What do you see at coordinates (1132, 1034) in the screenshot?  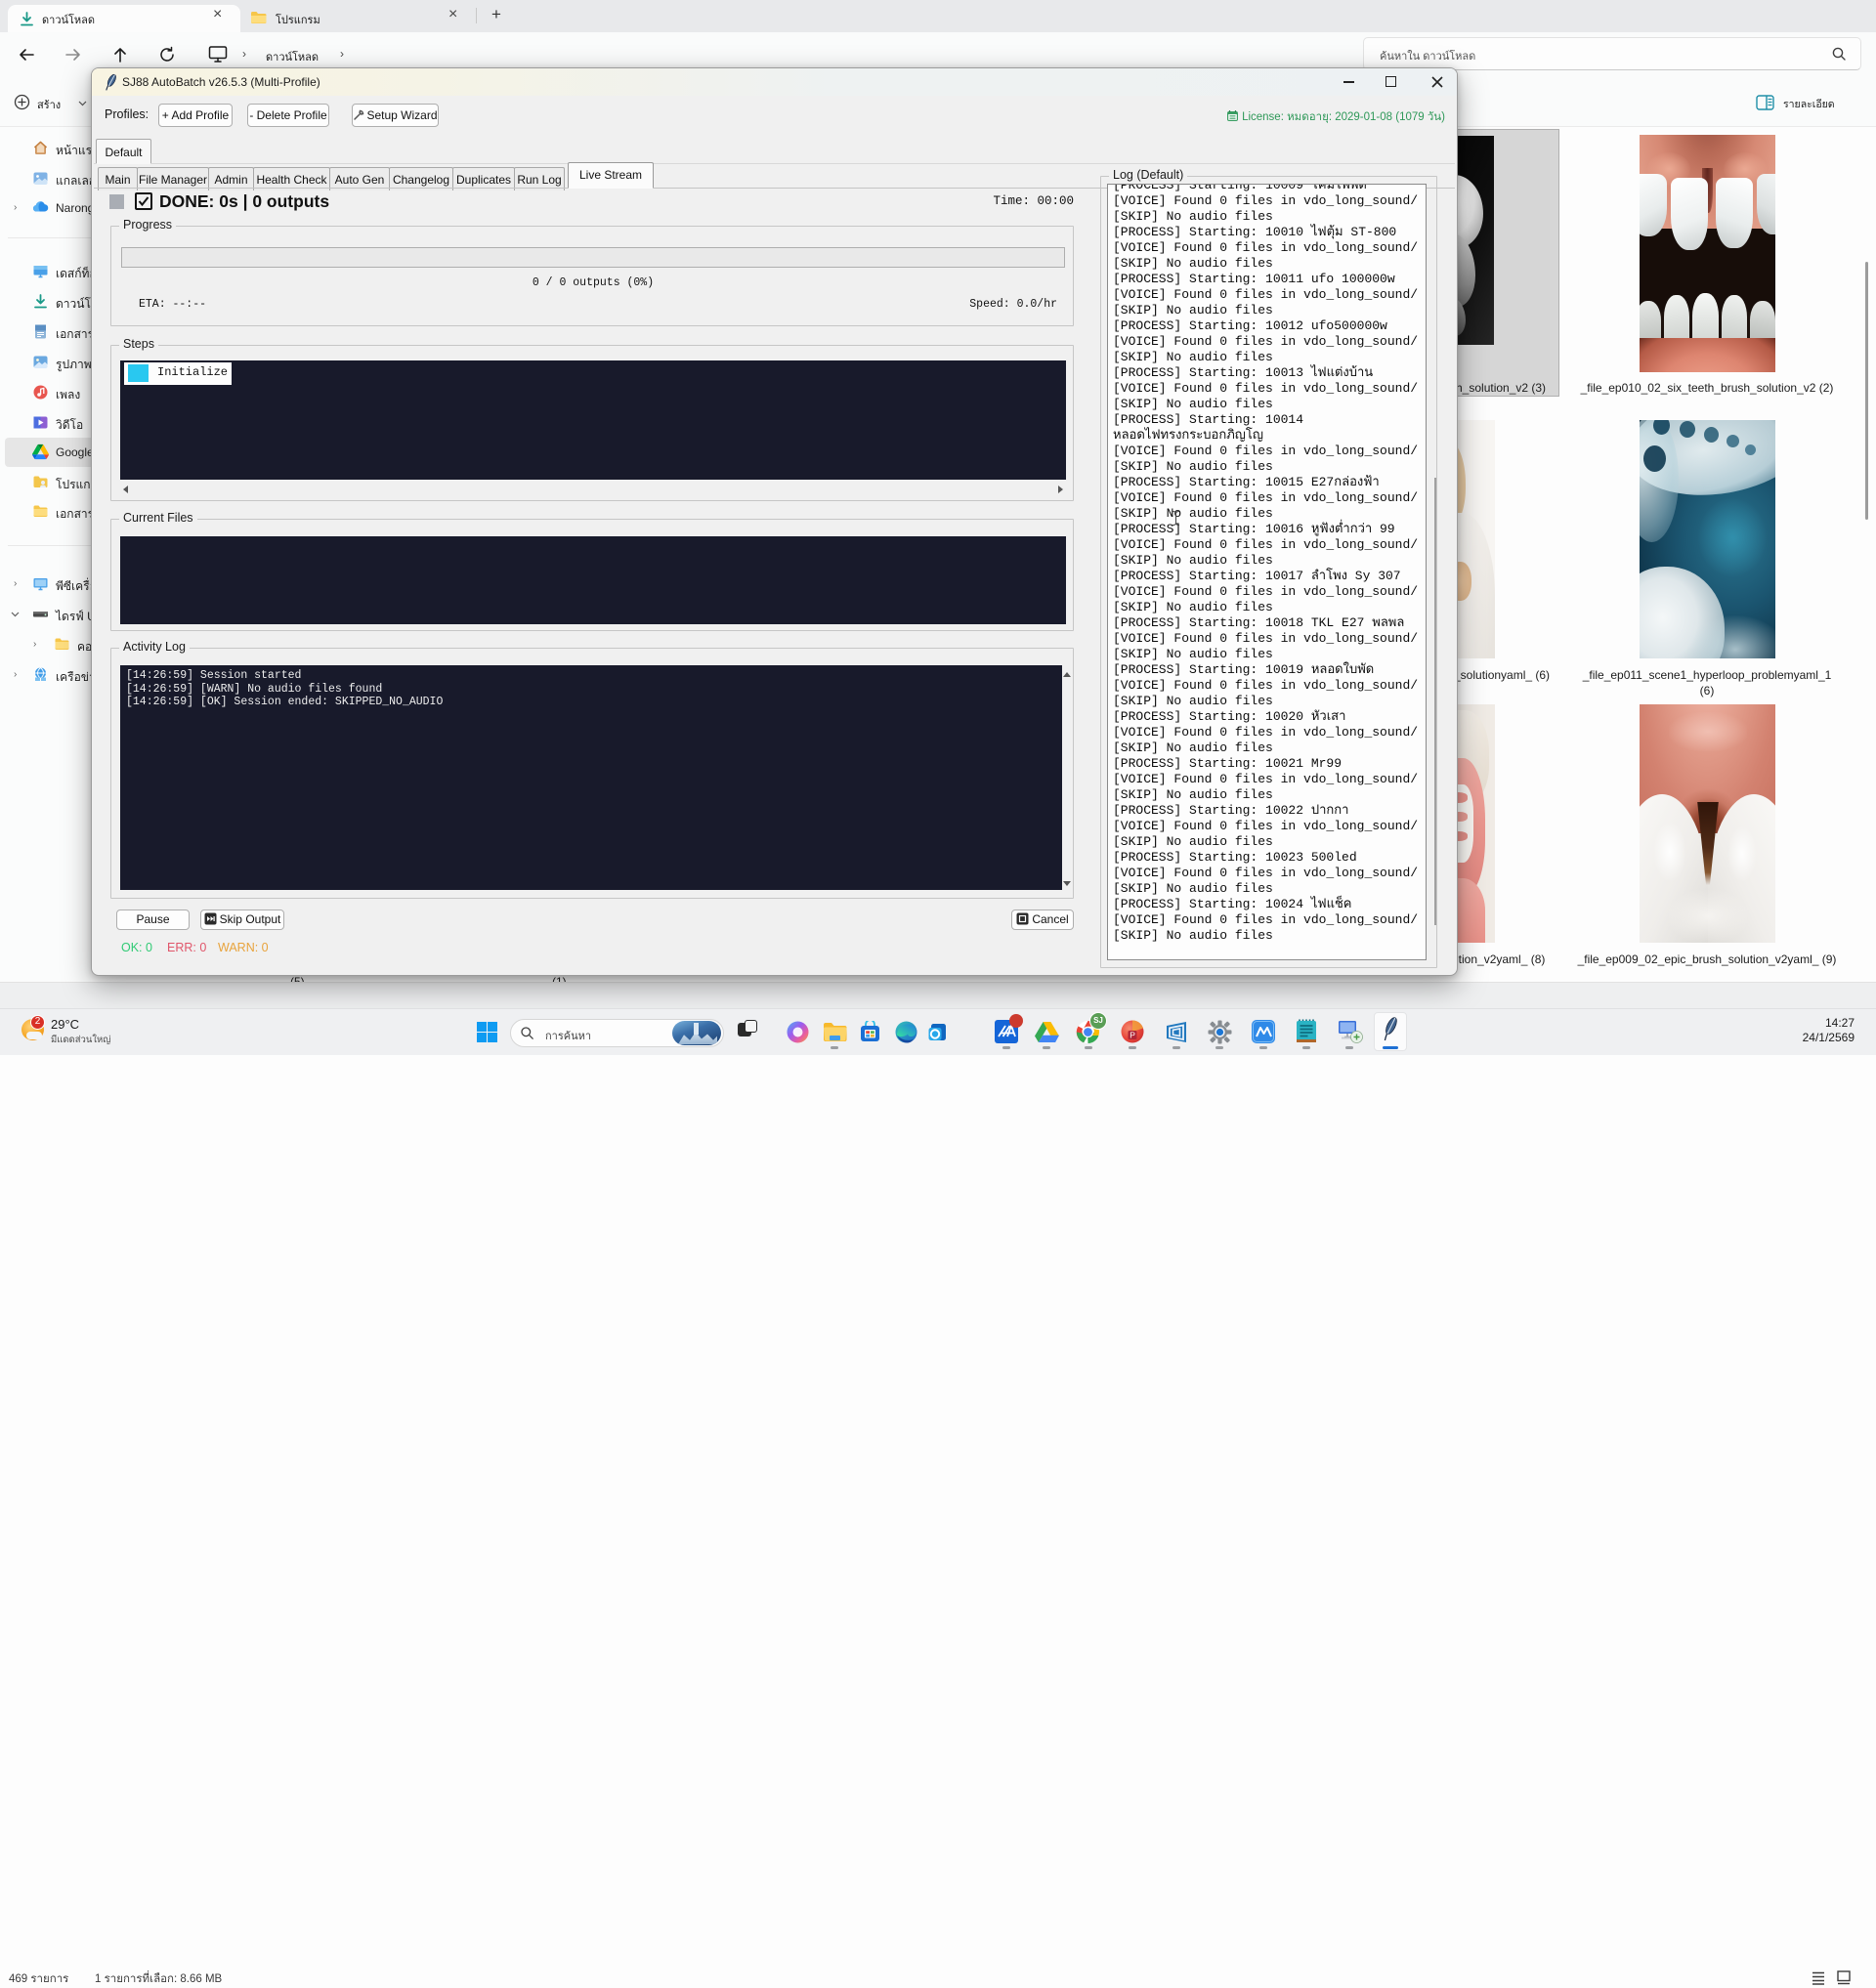 I see `svg-text: P` at bounding box center [1132, 1034].